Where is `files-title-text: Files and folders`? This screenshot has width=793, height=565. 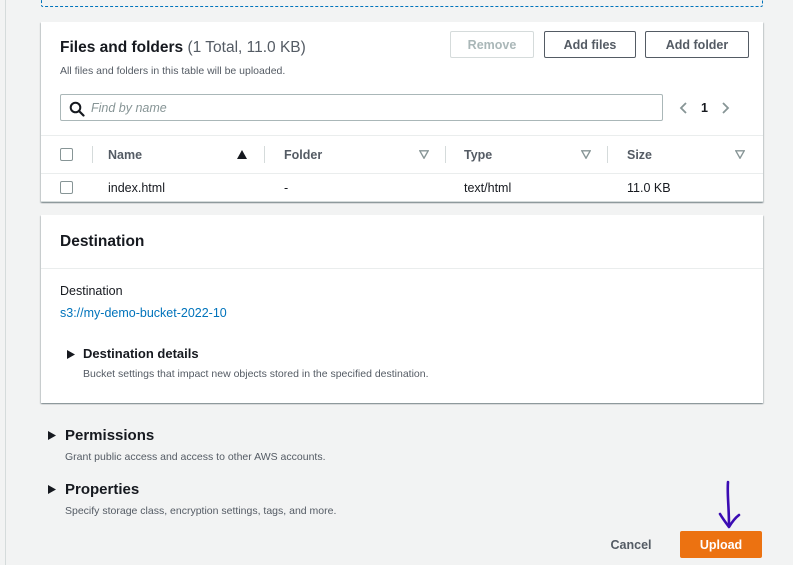
files-title-text: Files and folders is located at coordinates (122, 47).